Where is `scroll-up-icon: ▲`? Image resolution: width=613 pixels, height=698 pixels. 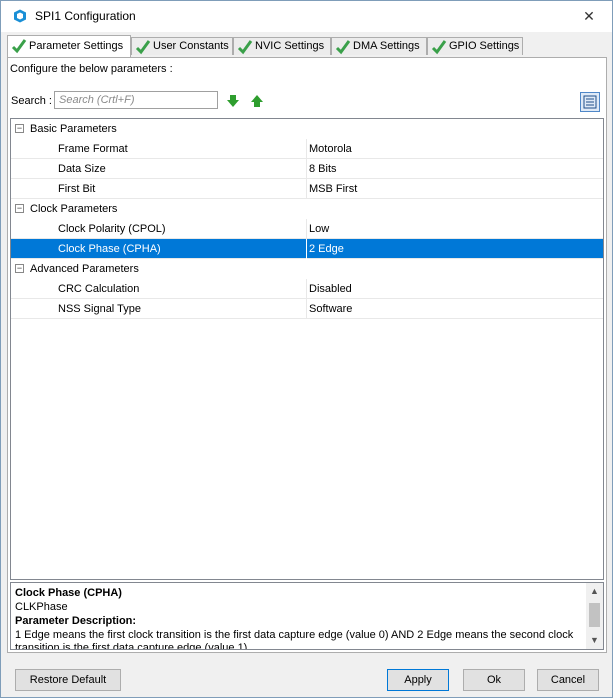
scroll-up-icon: ▲ is located at coordinates (594, 591).